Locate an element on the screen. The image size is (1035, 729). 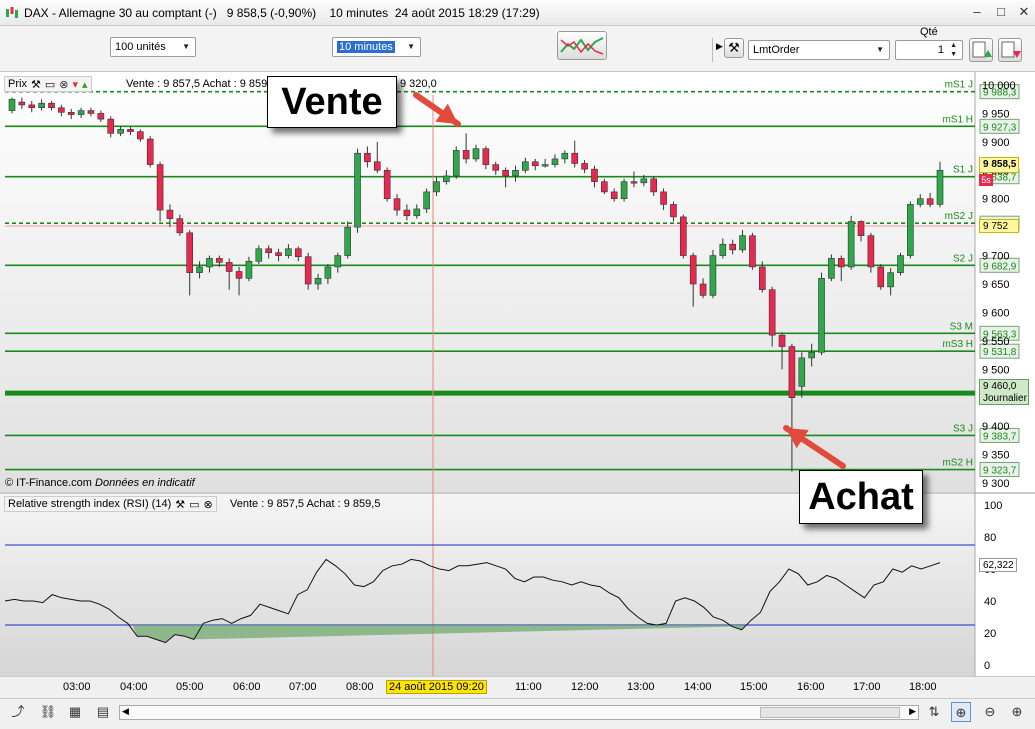
scroll-right-icon: ▶ is located at coordinates (912, 711).